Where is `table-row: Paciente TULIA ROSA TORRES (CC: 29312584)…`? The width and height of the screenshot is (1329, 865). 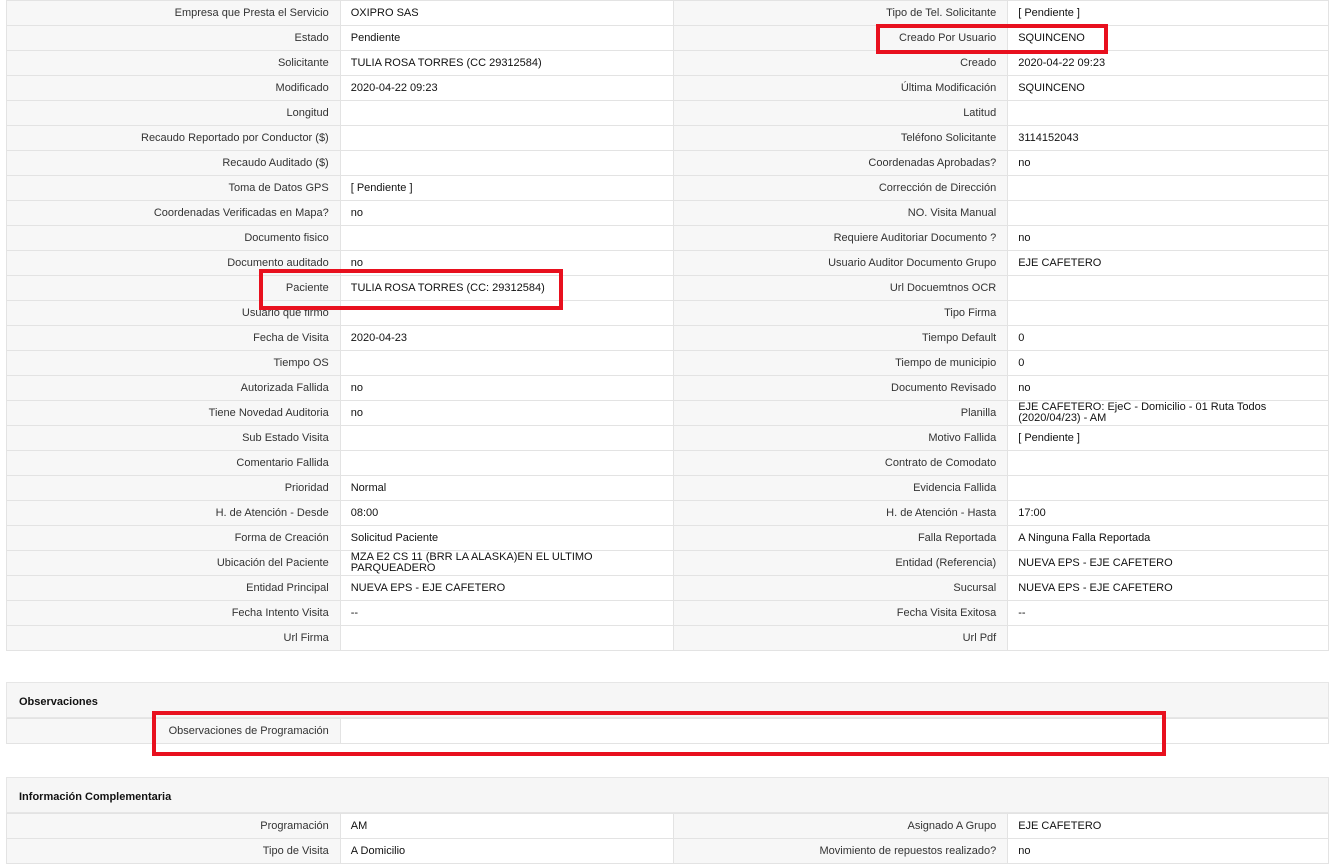
table-row: Paciente TULIA ROSA TORRES (CC: 29312584)… is located at coordinates (667, 288).